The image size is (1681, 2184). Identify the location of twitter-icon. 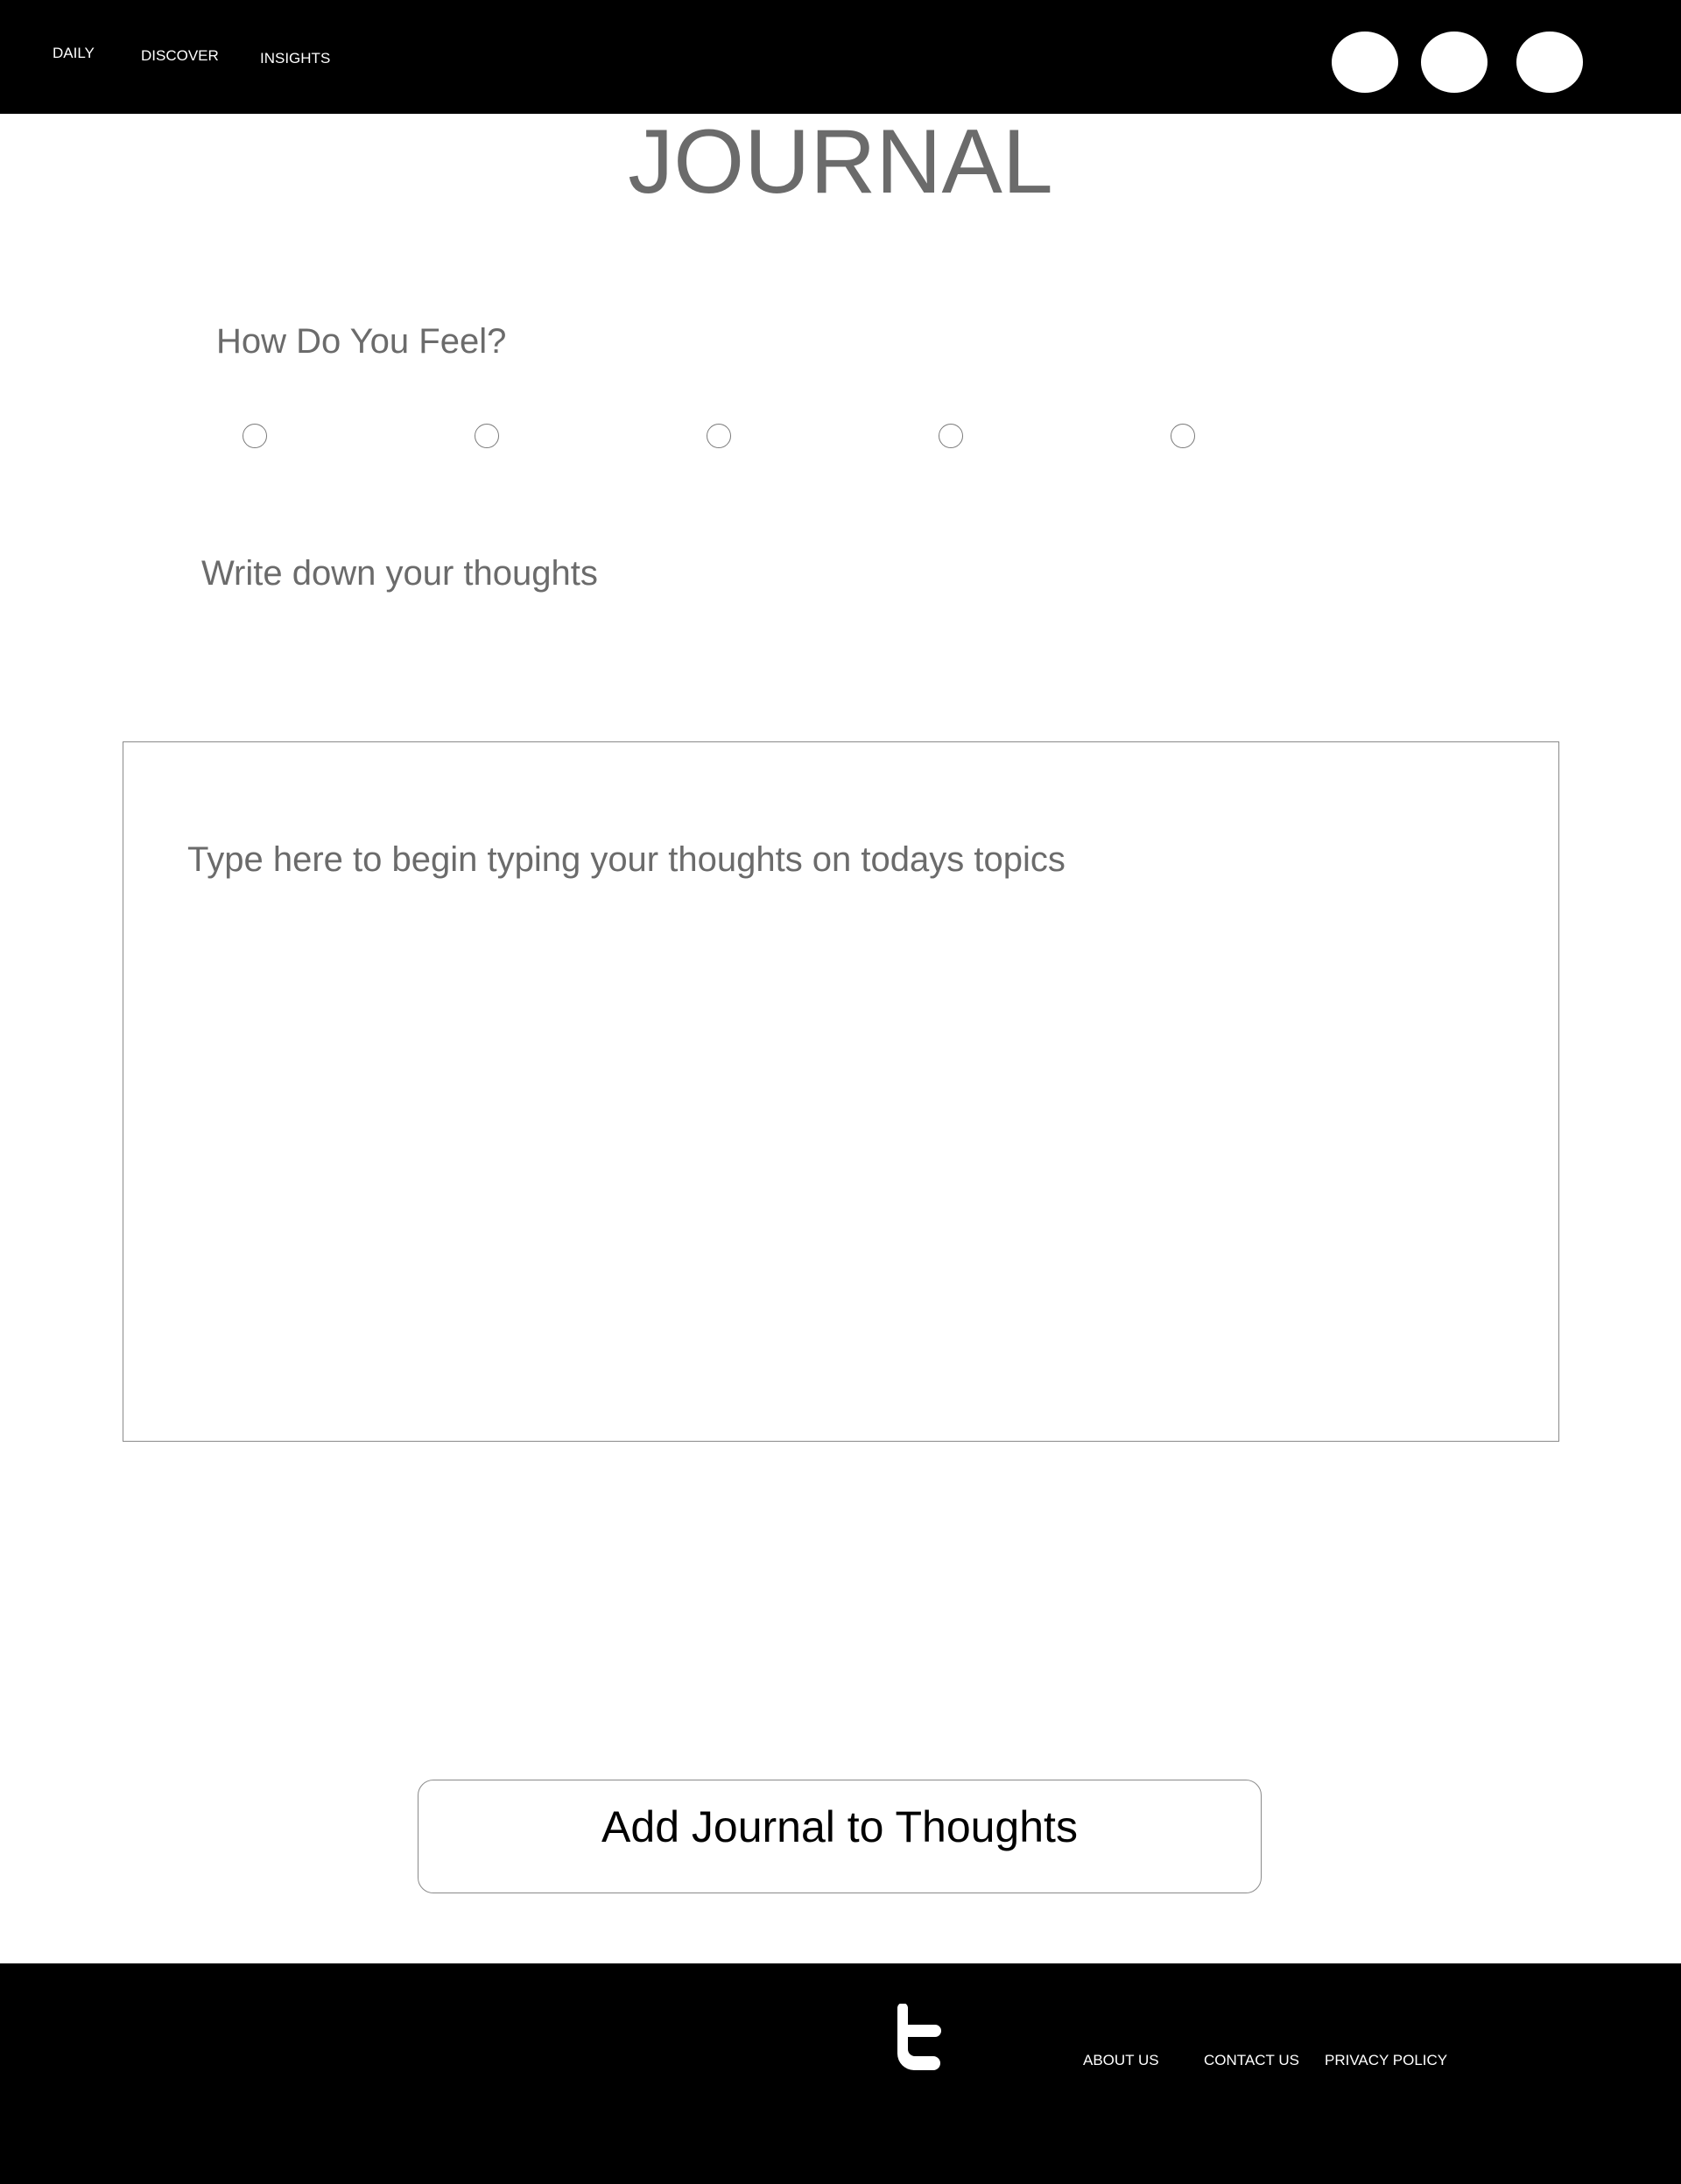
(918, 2039).